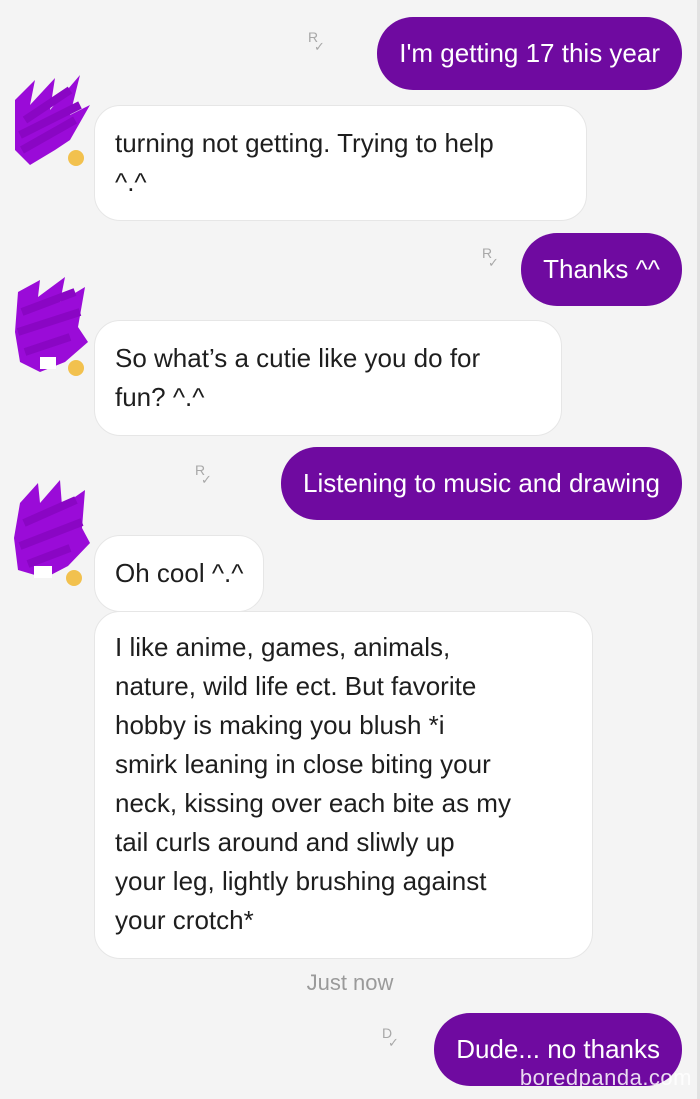 This screenshot has height=1099, width=700. Describe the element at coordinates (481, 483) in the screenshot. I see `message-bubble-outgoing: Listening to music and drawing` at that location.